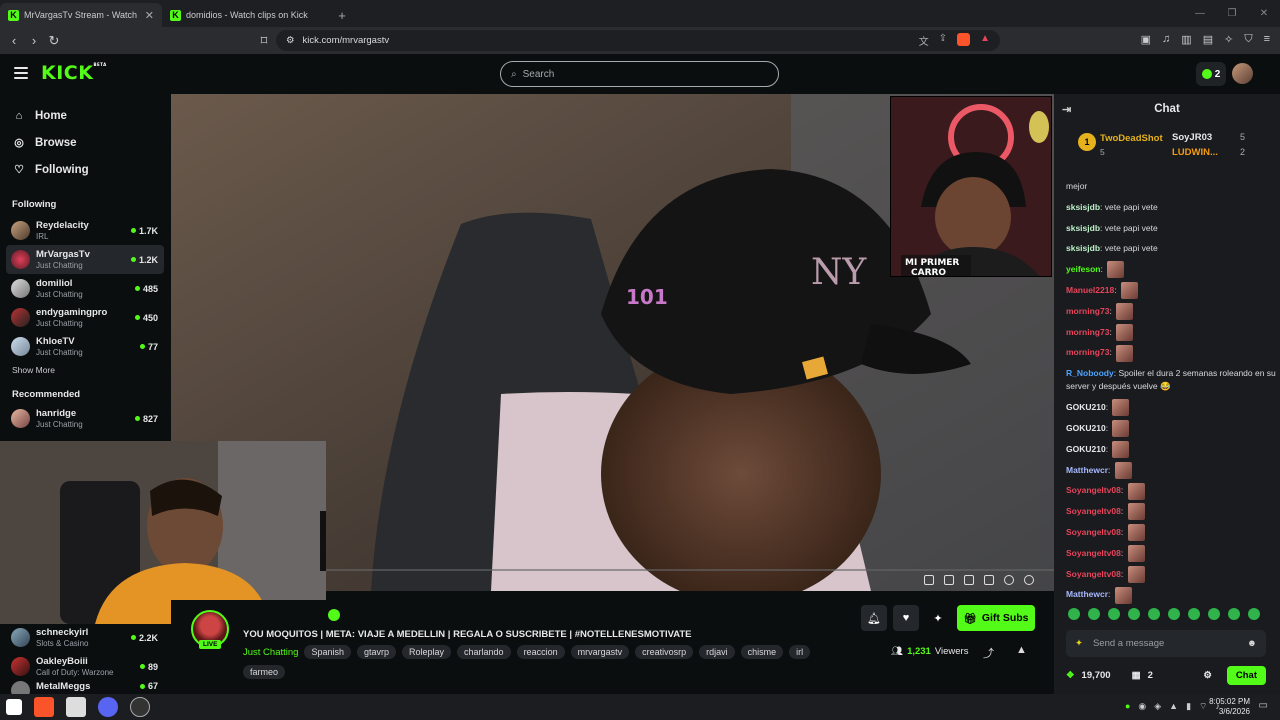  Describe the element at coordinates (1079, 643) in the screenshot. I see `sparkle-icon: ✦` at that location.